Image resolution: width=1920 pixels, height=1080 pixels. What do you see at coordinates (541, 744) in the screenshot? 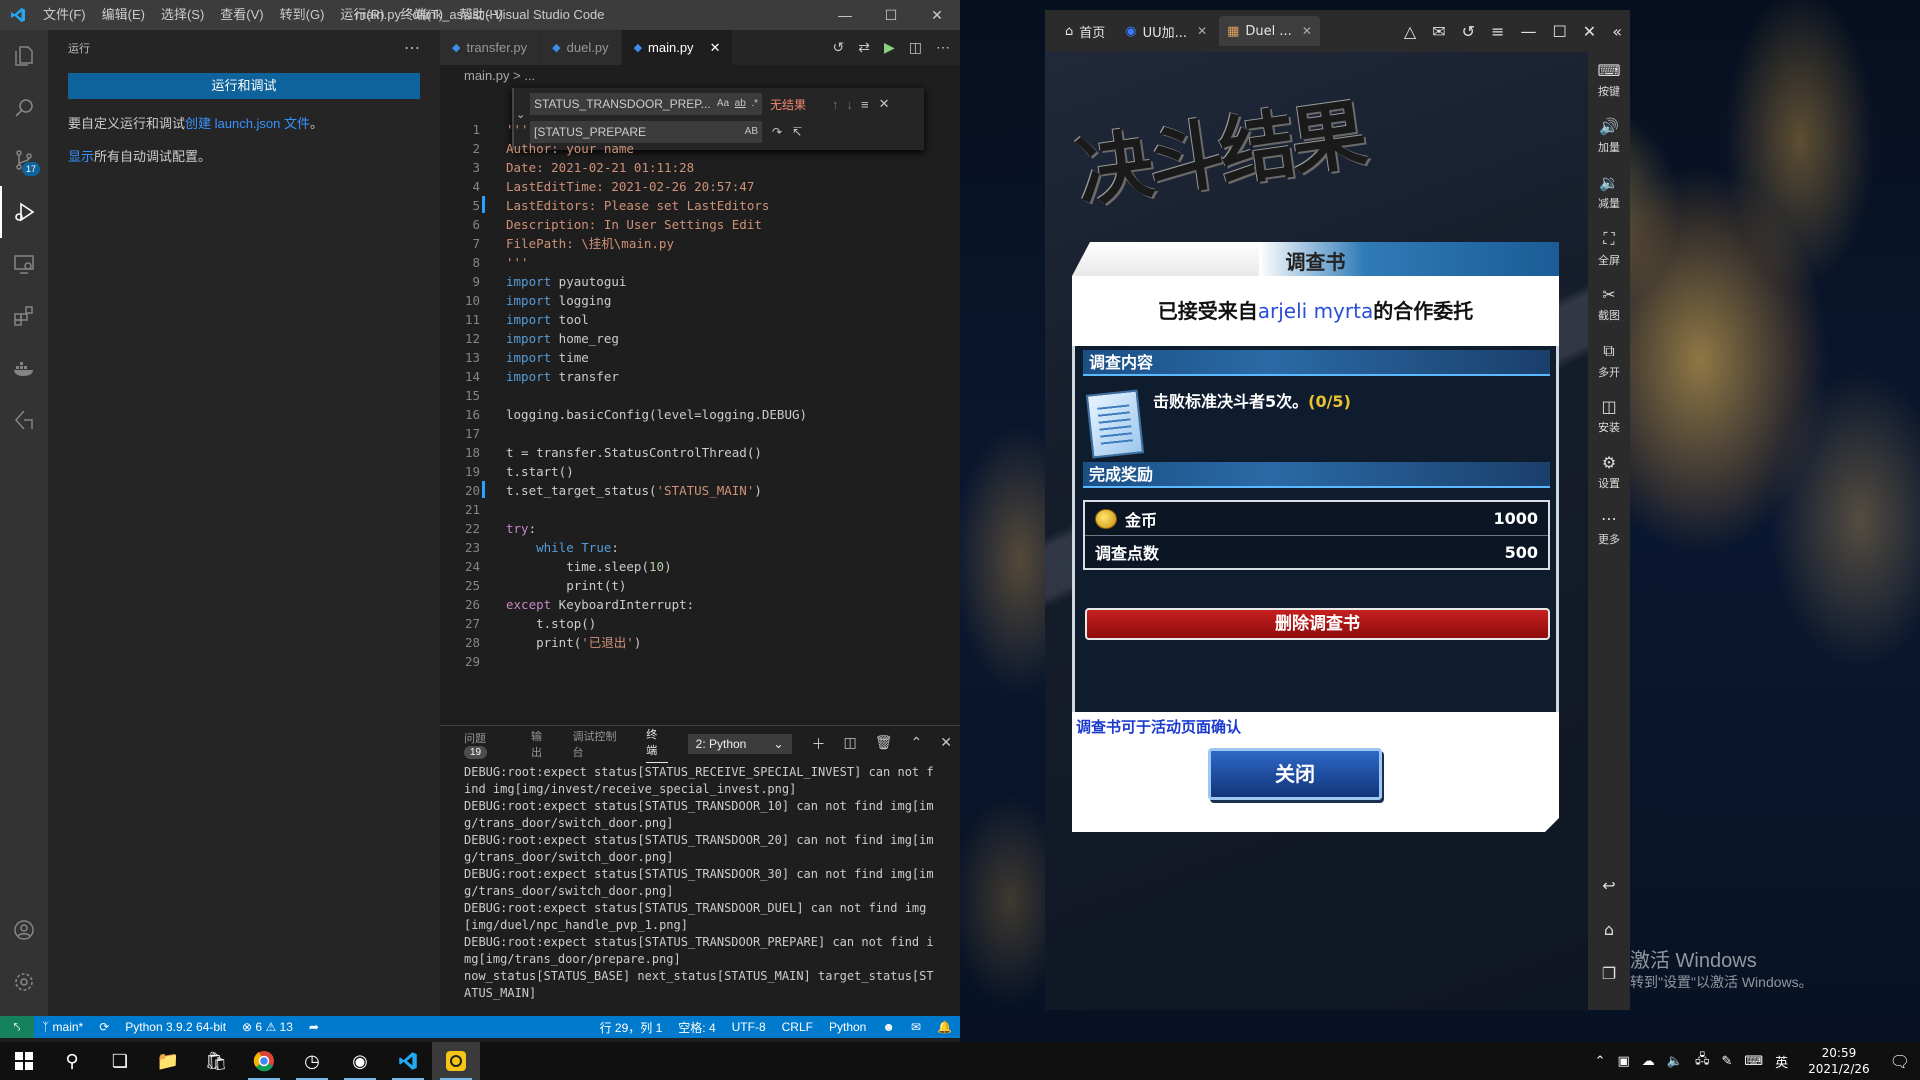
I see `panel-tab-output: 输出` at bounding box center [541, 744].